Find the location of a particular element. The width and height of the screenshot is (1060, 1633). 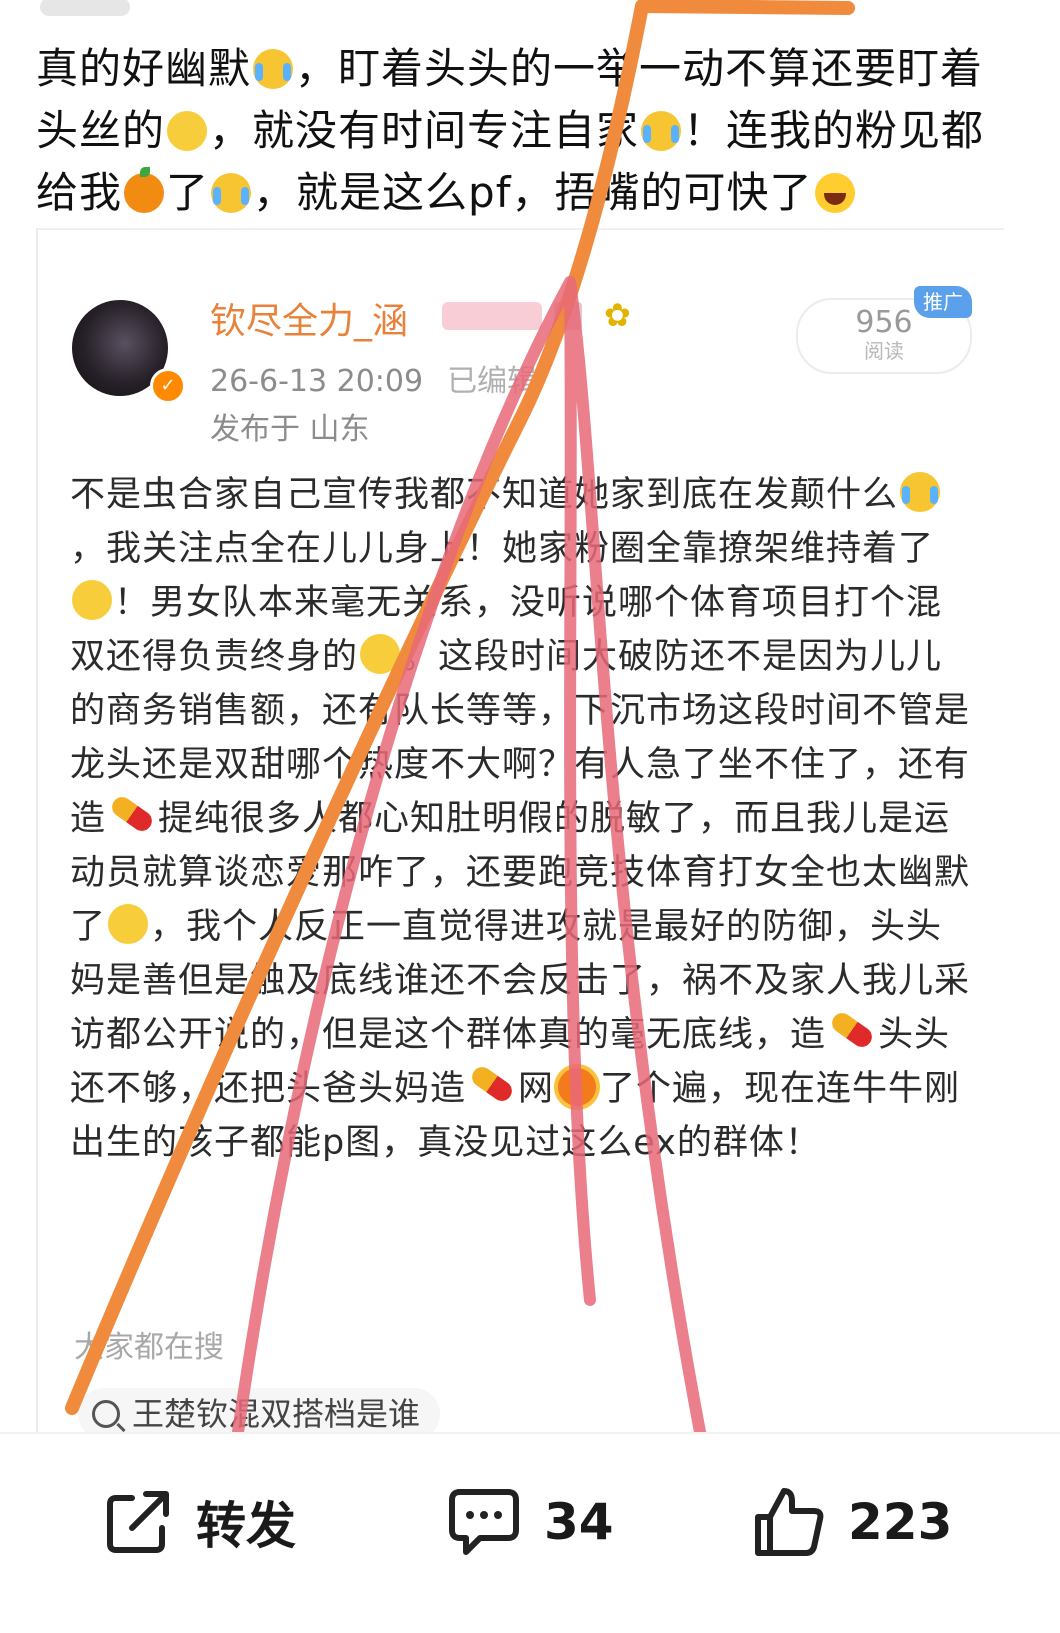

orange-icon is located at coordinates (144, 190).